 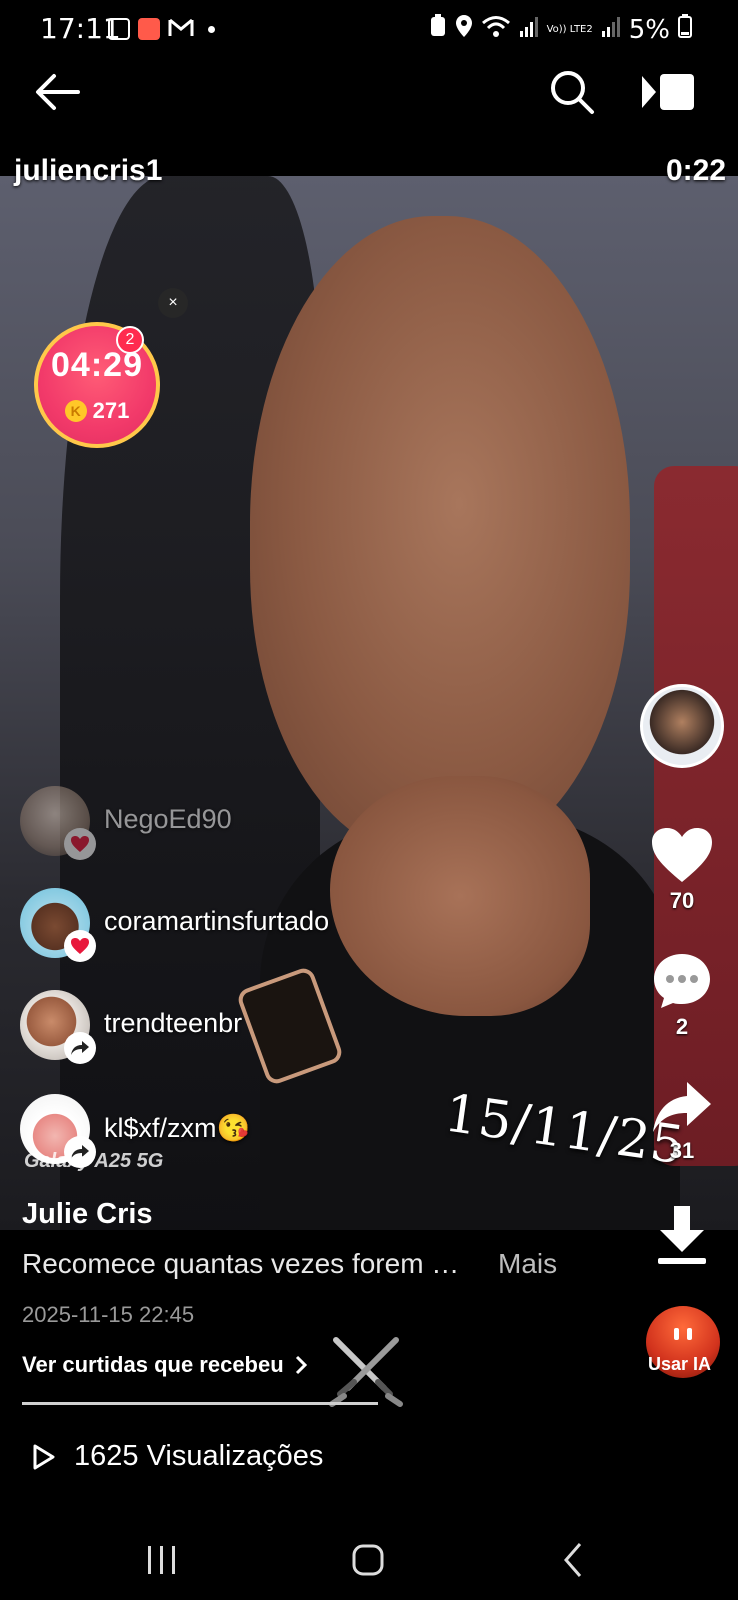 What do you see at coordinates (682, 1026) in the screenshot?
I see `comment-count: 2` at bounding box center [682, 1026].